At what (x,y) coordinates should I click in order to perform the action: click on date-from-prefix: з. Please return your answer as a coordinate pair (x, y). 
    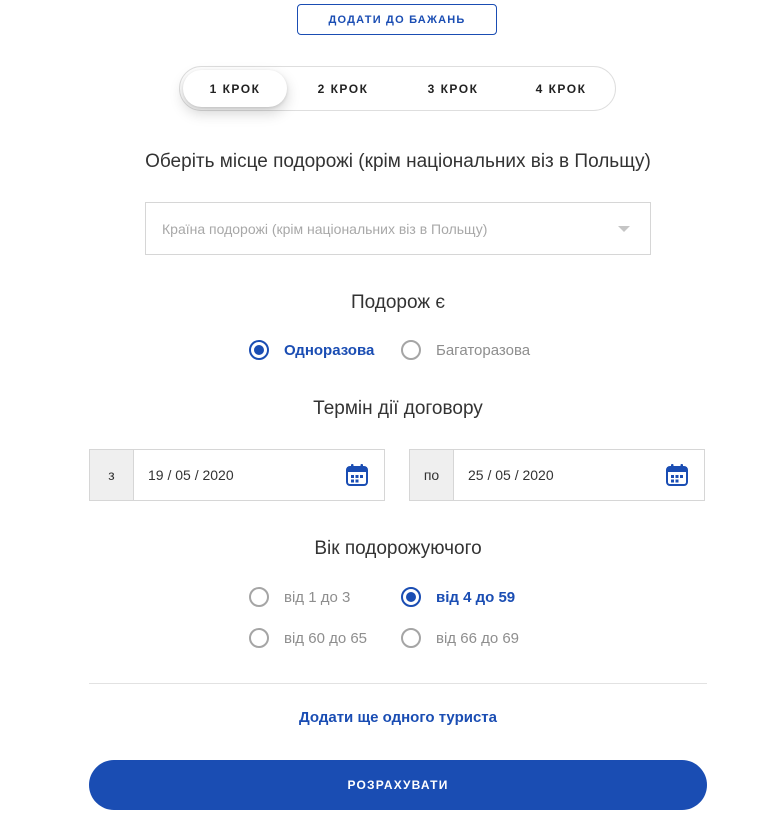
    Looking at the image, I should click on (112, 475).